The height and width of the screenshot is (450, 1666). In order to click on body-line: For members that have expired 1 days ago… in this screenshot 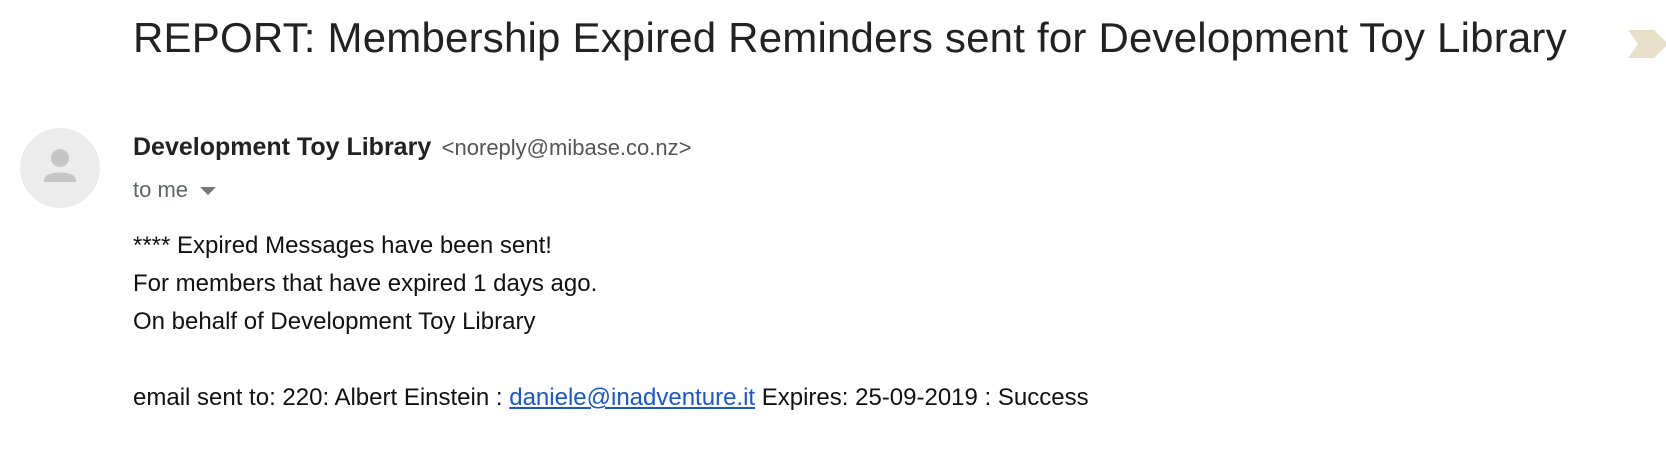, I will do `click(365, 283)`.